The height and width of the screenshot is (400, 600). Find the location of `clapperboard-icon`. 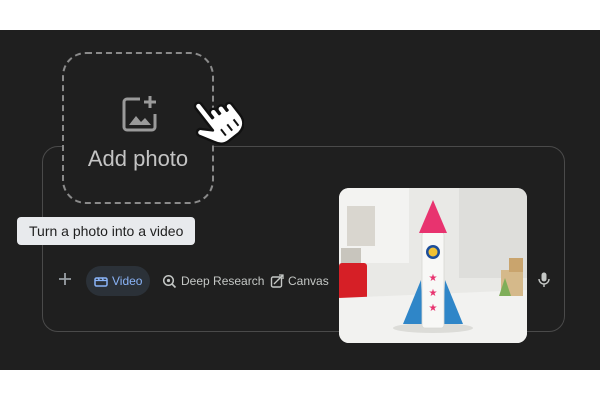

clapperboard-icon is located at coordinates (101, 282).